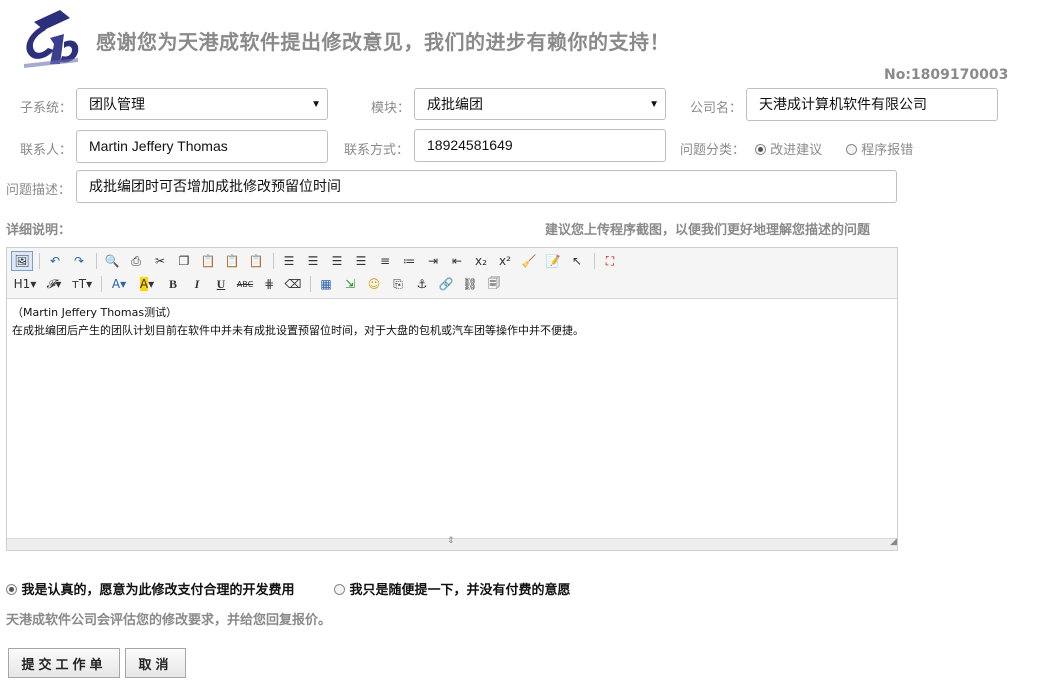  What do you see at coordinates (55, 261) in the screenshot?
I see `undo-icon: ↶` at bounding box center [55, 261].